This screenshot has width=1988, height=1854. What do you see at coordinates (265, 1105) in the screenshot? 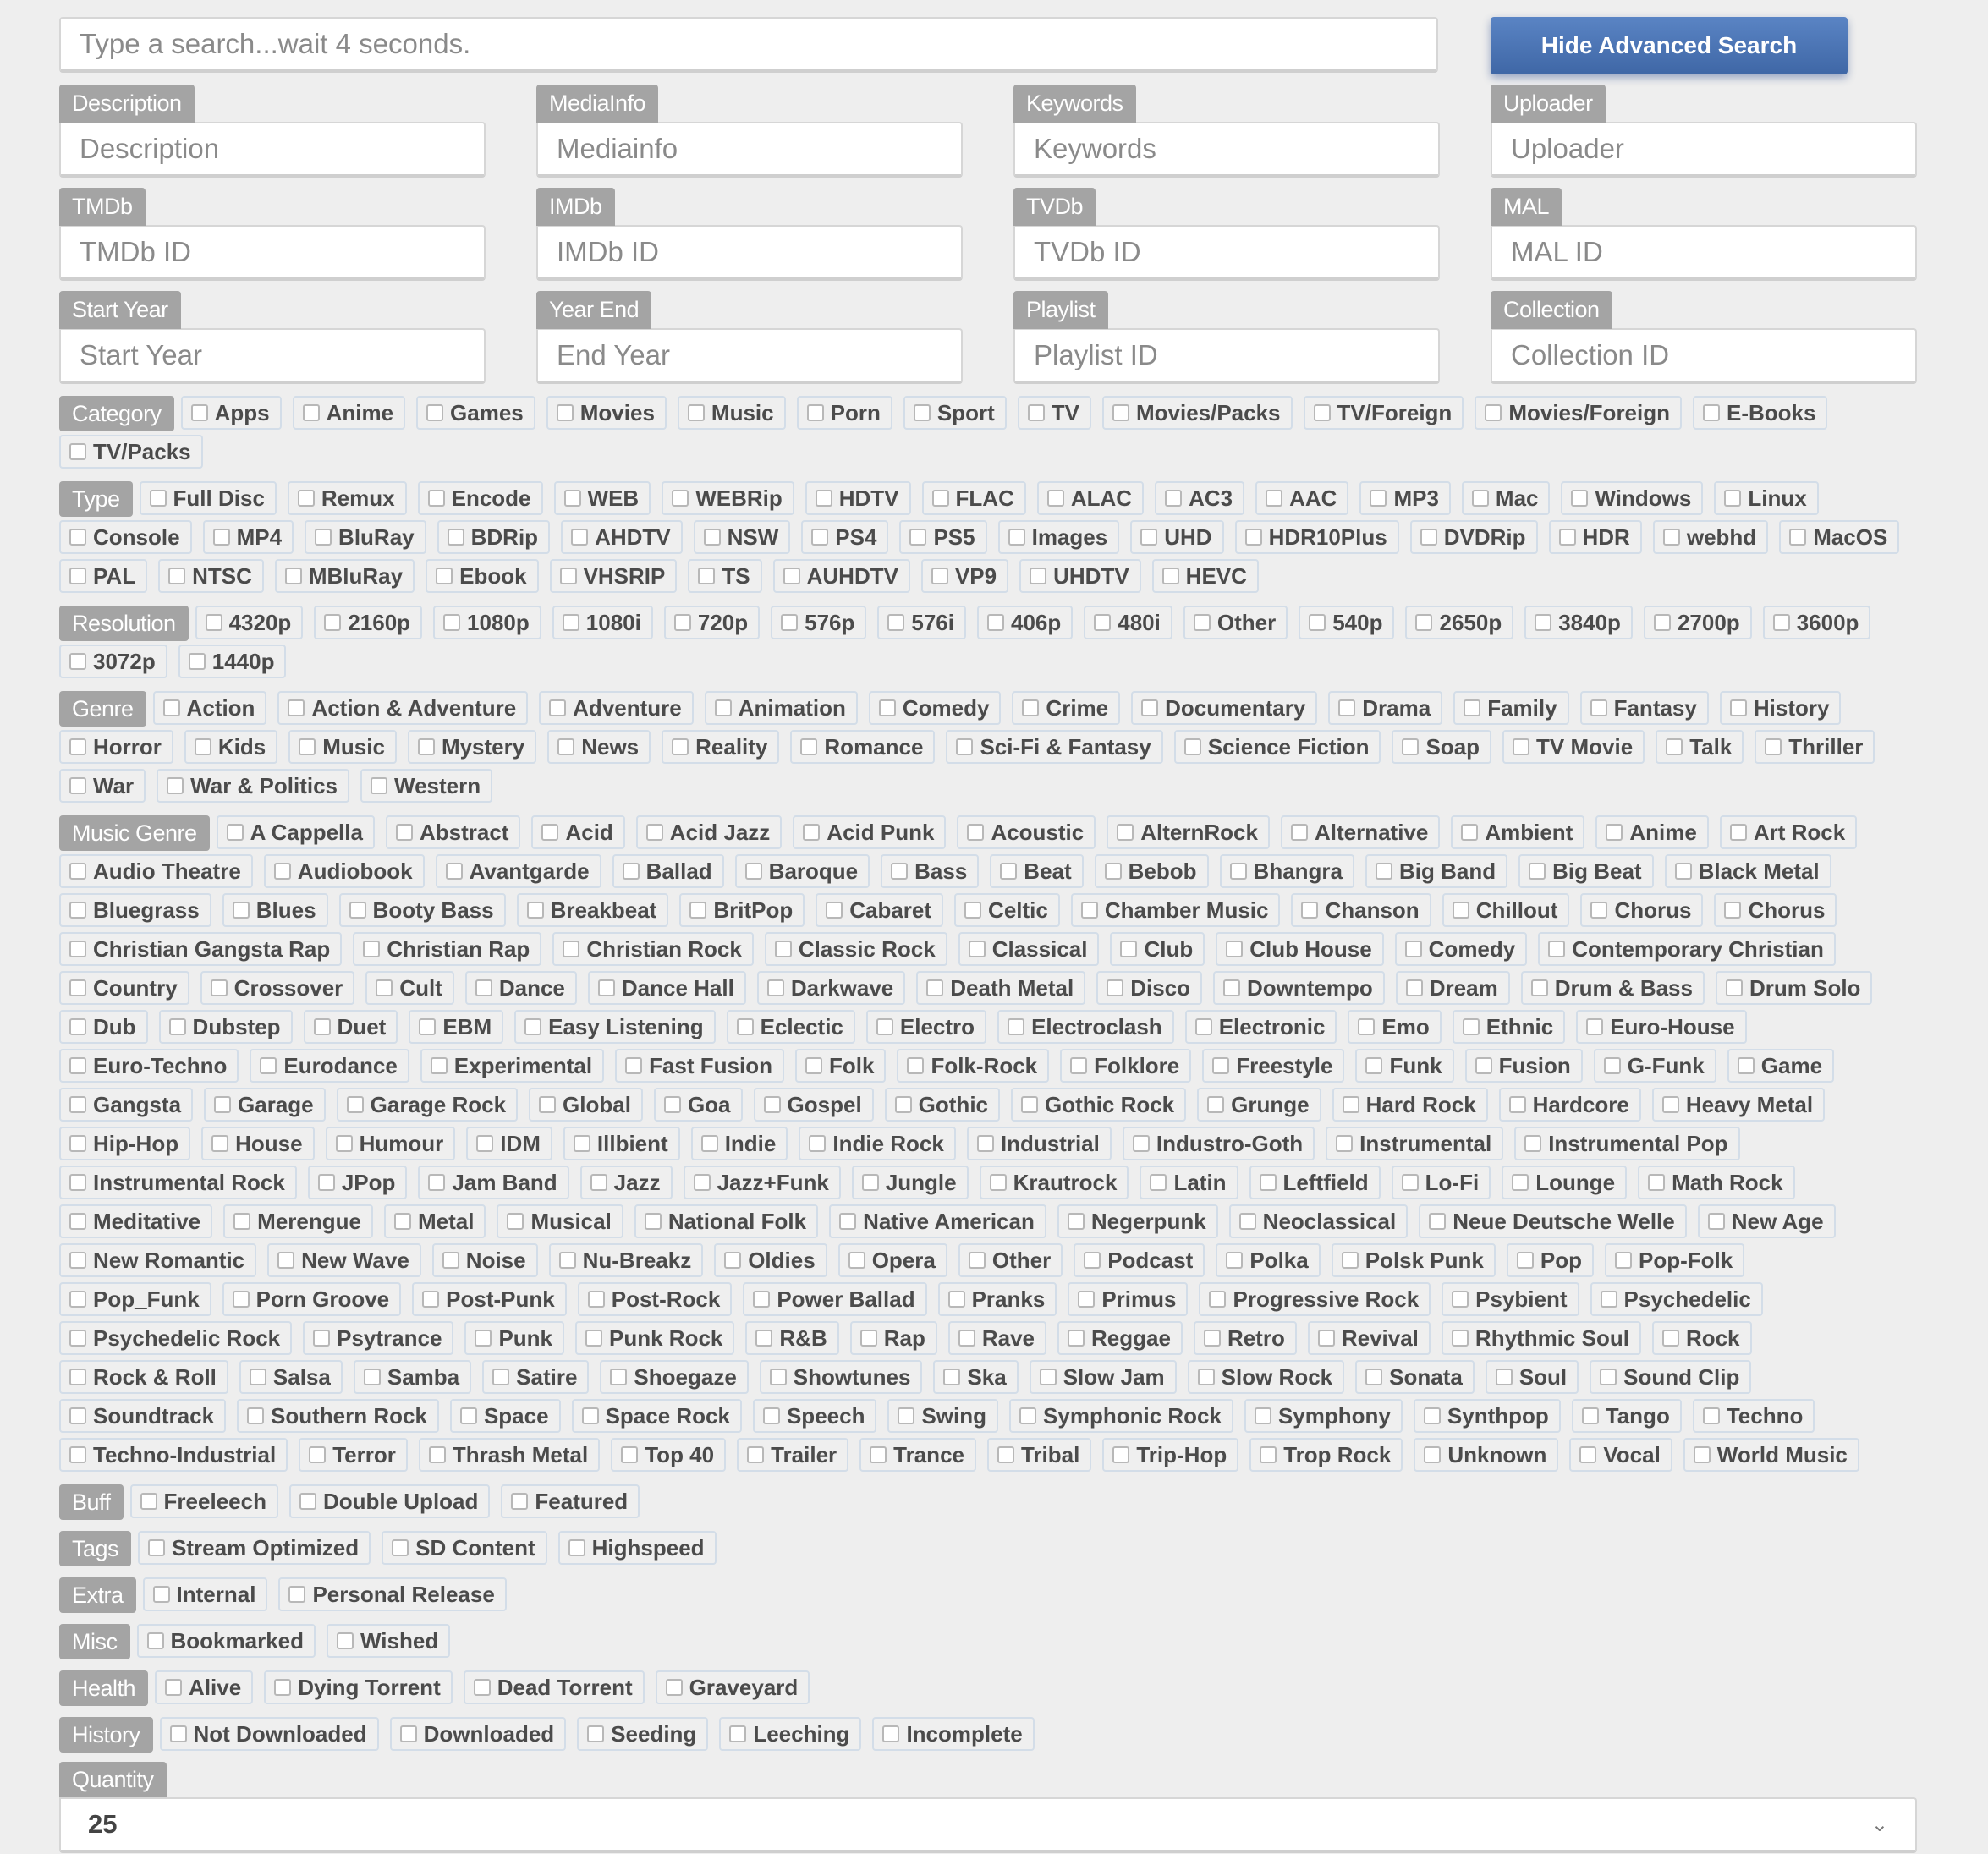
I see `checkbox-option: Garage` at bounding box center [265, 1105].